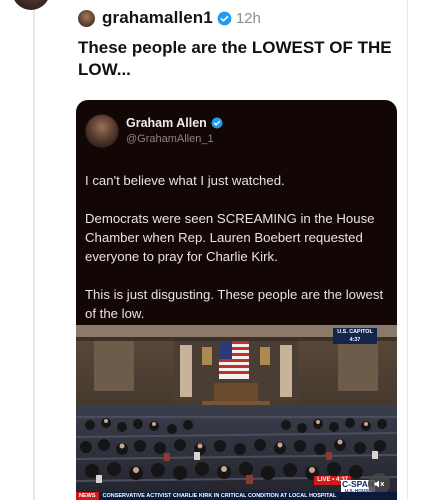 The height and width of the screenshot is (500, 421). I want to click on quoted-verified-badge-icon, so click(217, 123).